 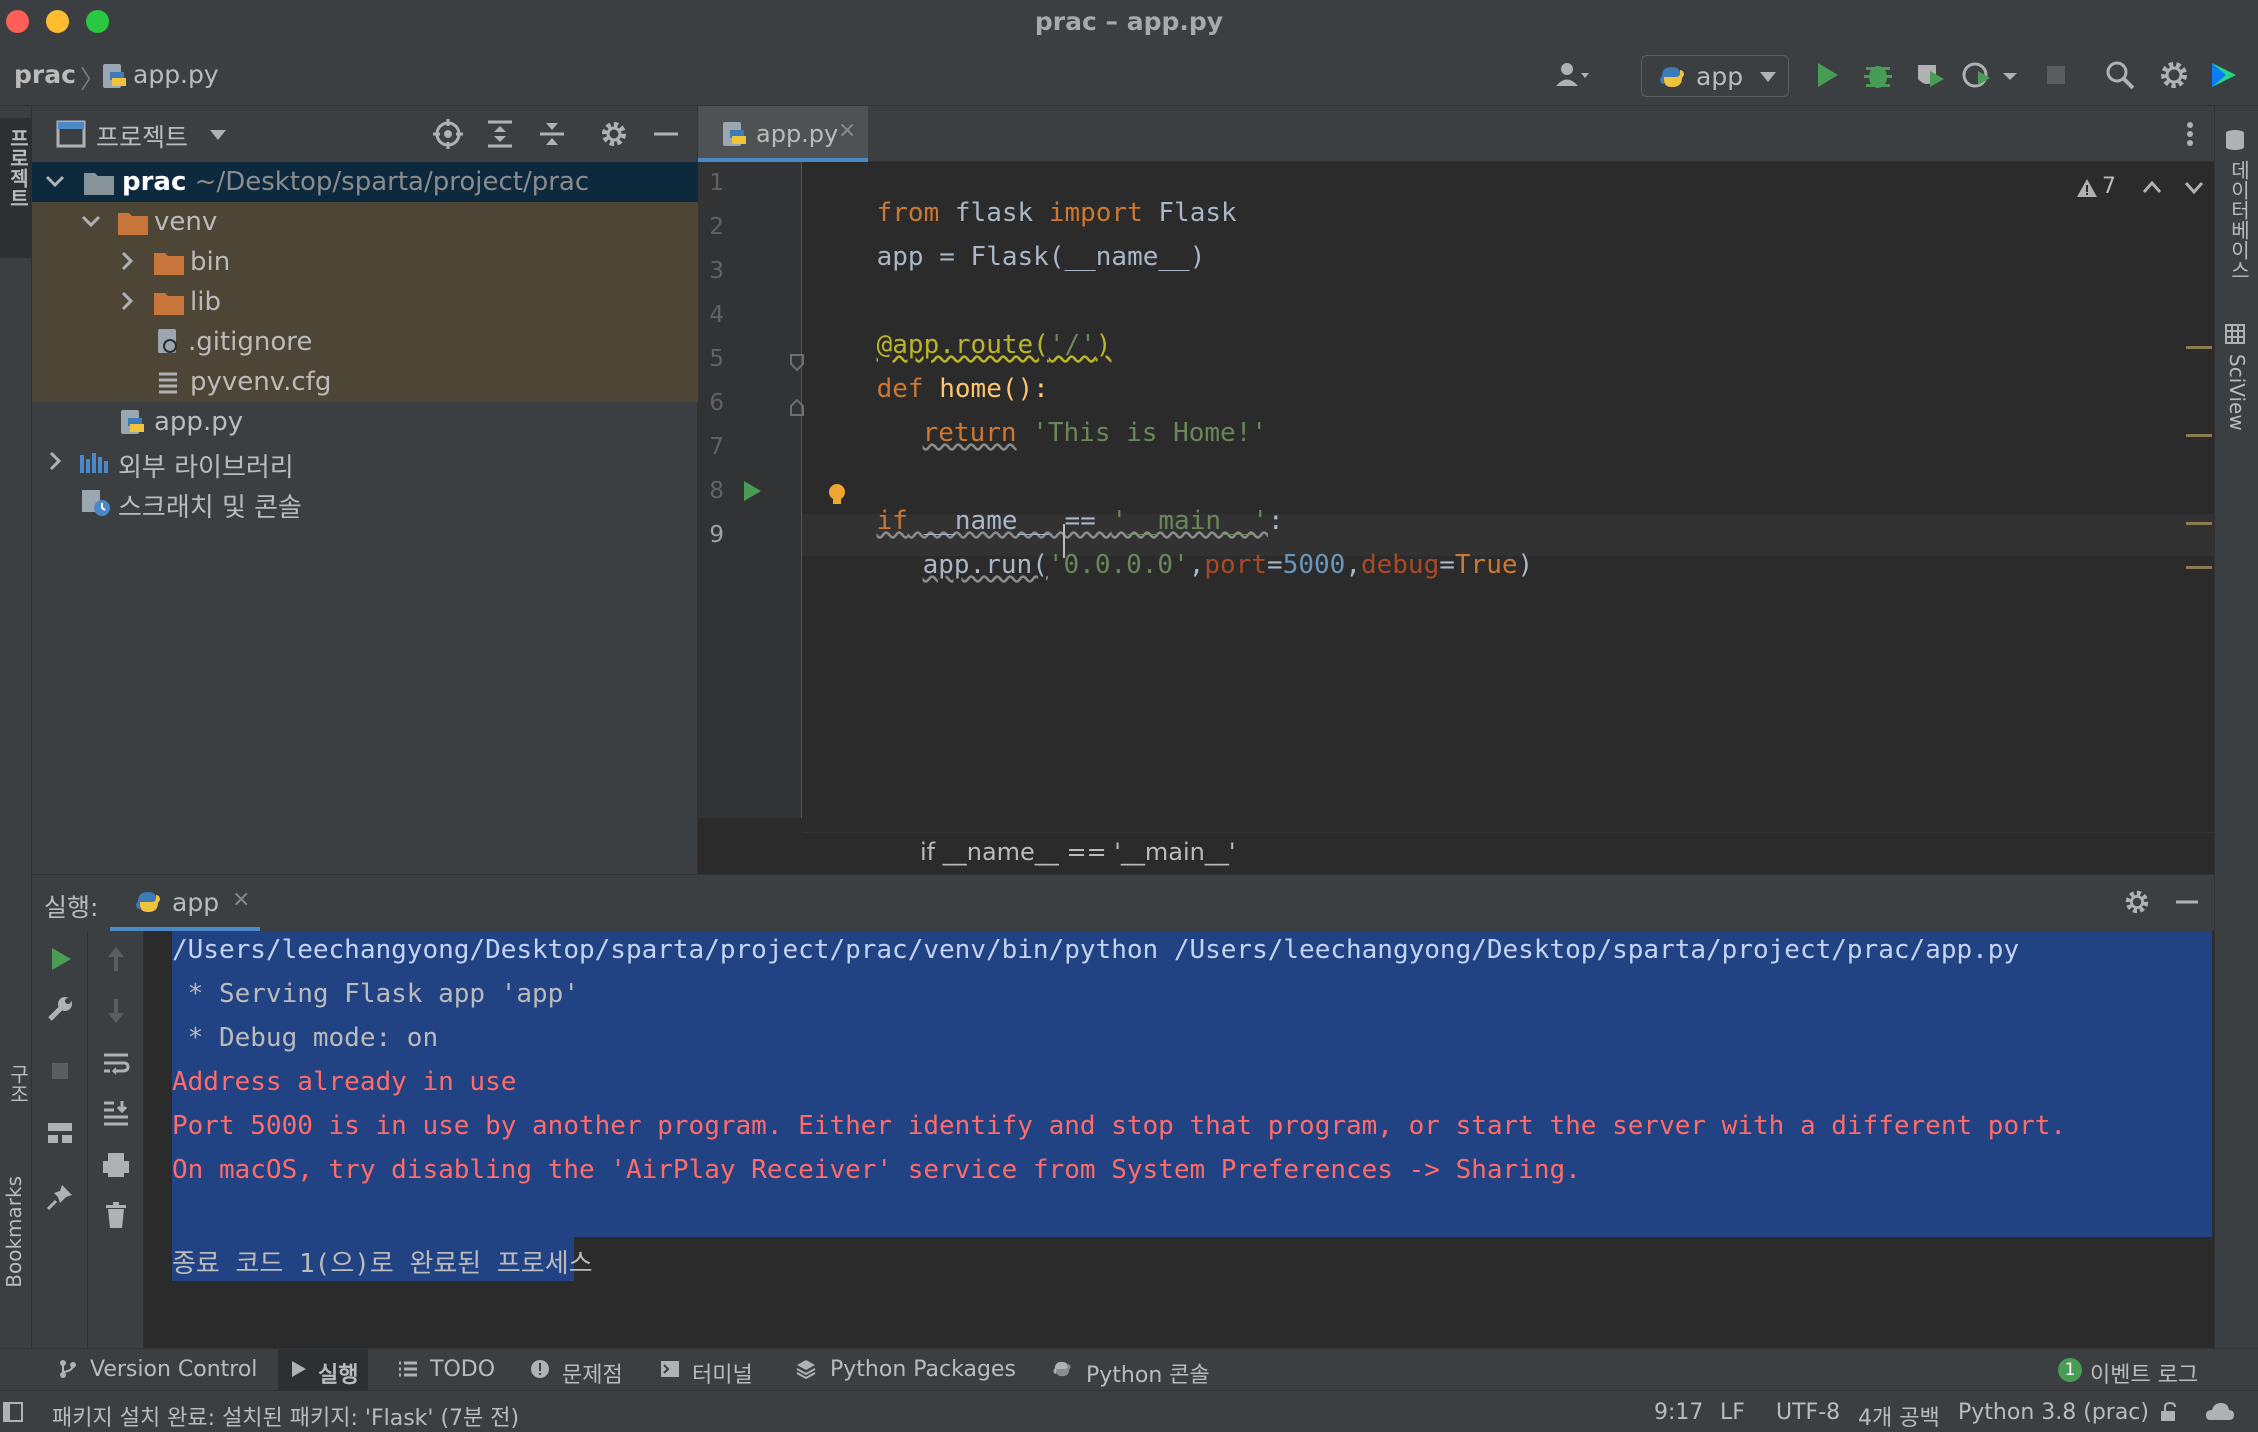 What do you see at coordinates (2144, 1373) in the screenshot?
I see `tool-tab-event-log: 이벤트 로그` at bounding box center [2144, 1373].